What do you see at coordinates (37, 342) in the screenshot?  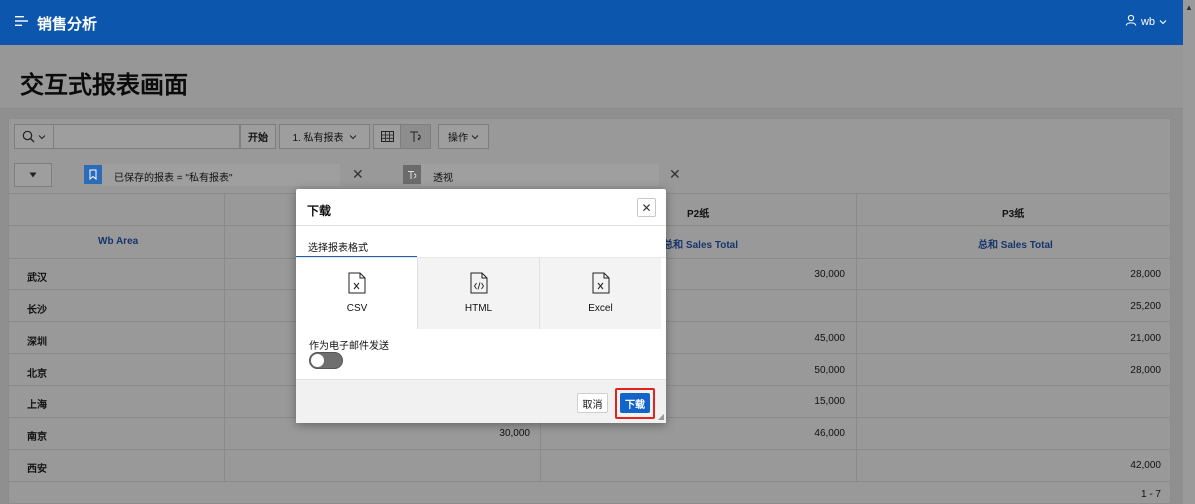 I see `row-area: 深圳` at bounding box center [37, 342].